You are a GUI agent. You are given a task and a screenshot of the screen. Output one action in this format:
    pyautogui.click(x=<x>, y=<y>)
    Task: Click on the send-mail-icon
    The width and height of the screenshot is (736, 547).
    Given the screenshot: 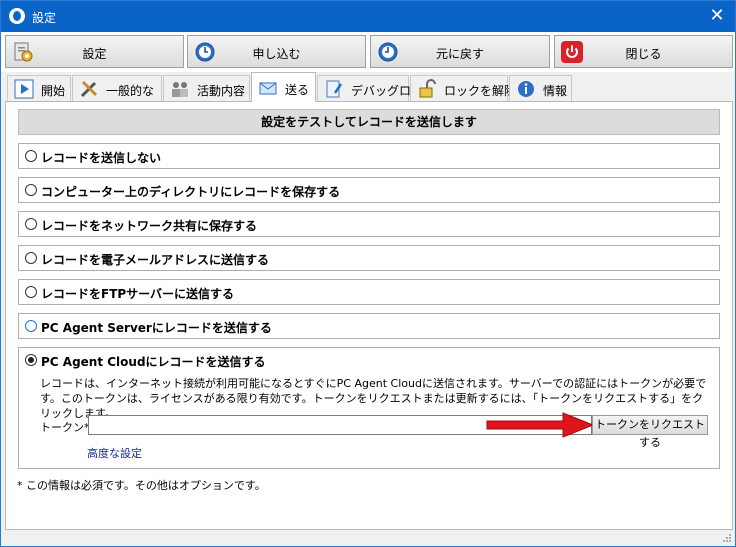 What is the action you would take?
    pyautogui.click(x=268, y=88)
    